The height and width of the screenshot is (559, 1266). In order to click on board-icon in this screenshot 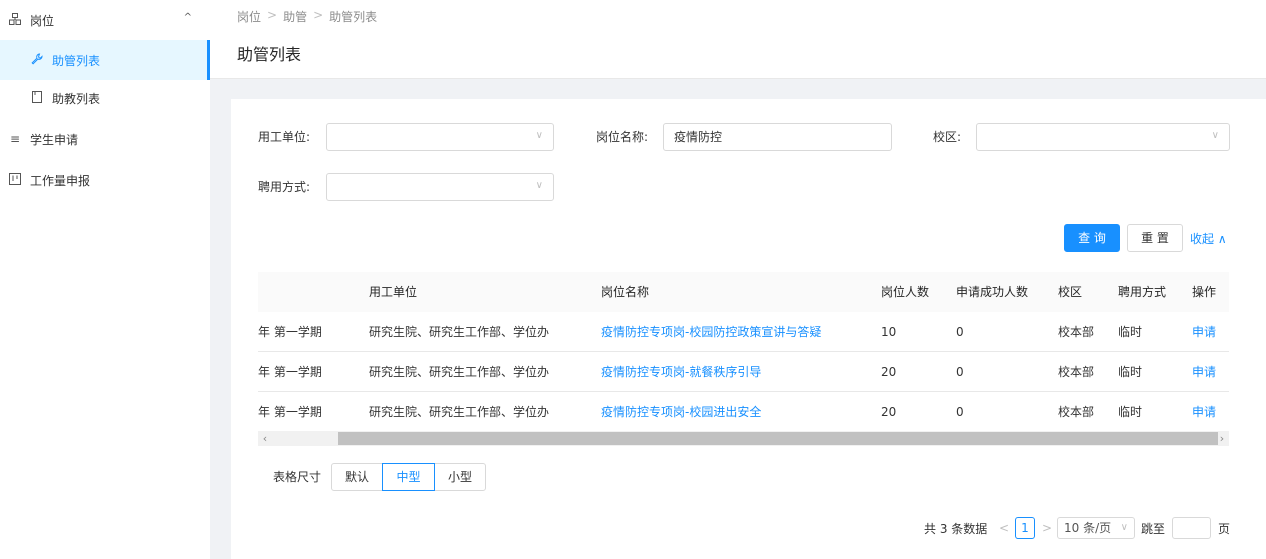, I will do `click(15, 180)`.